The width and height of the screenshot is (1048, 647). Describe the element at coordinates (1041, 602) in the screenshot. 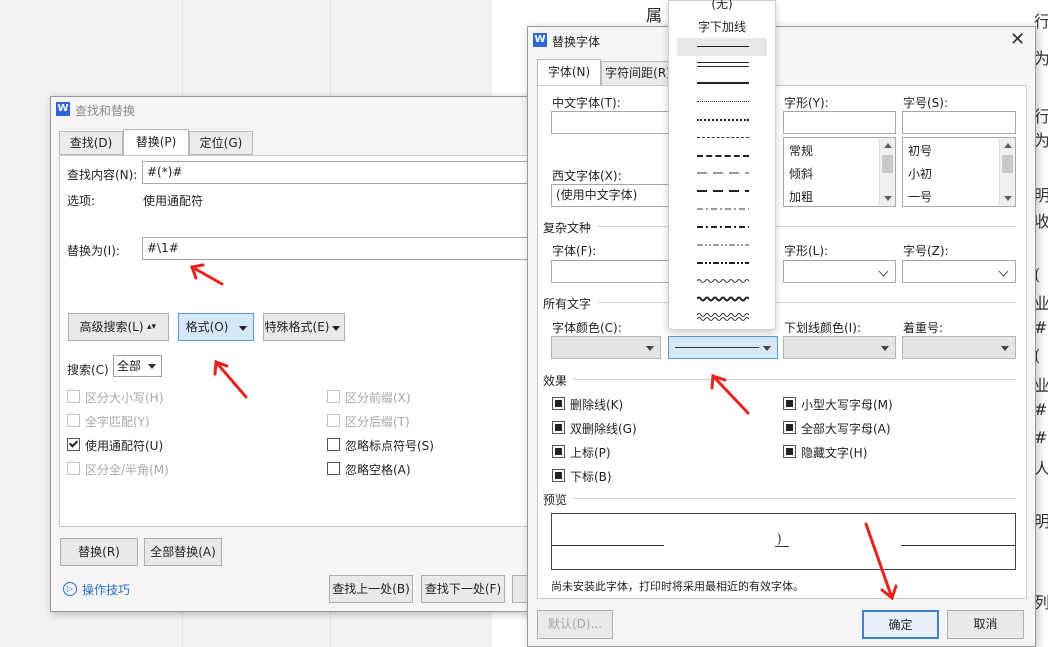

I see `document-char: 列` at that location.